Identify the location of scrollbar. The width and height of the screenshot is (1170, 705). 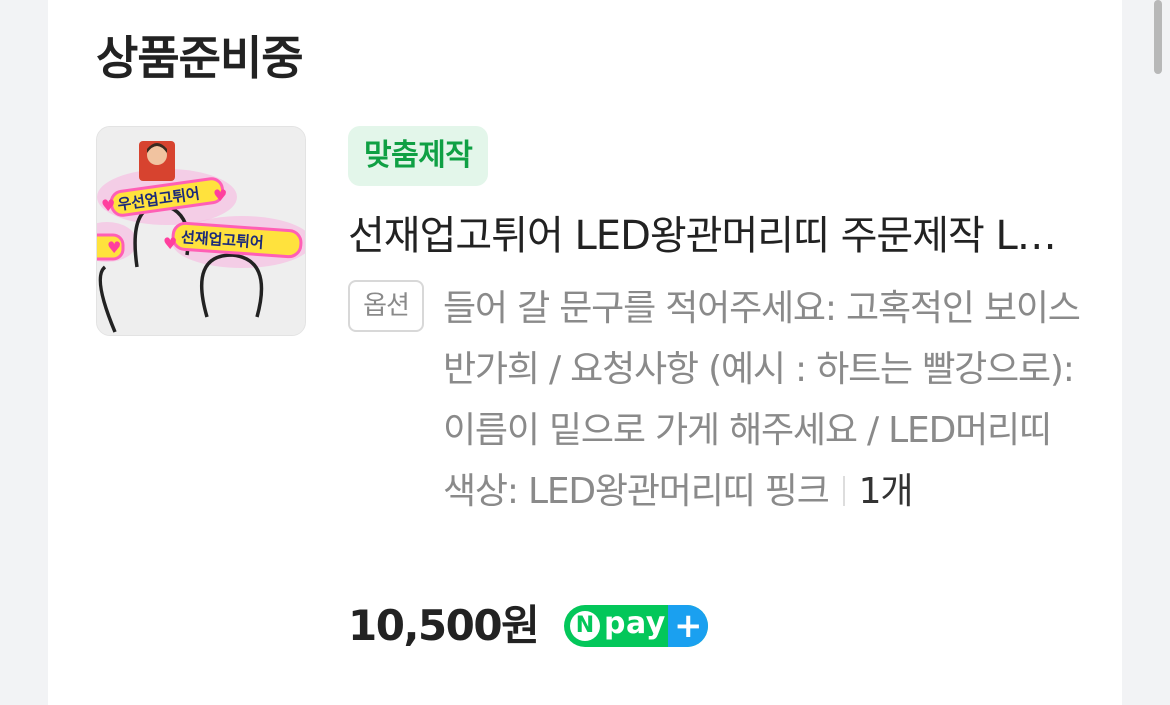
(1158, 37).